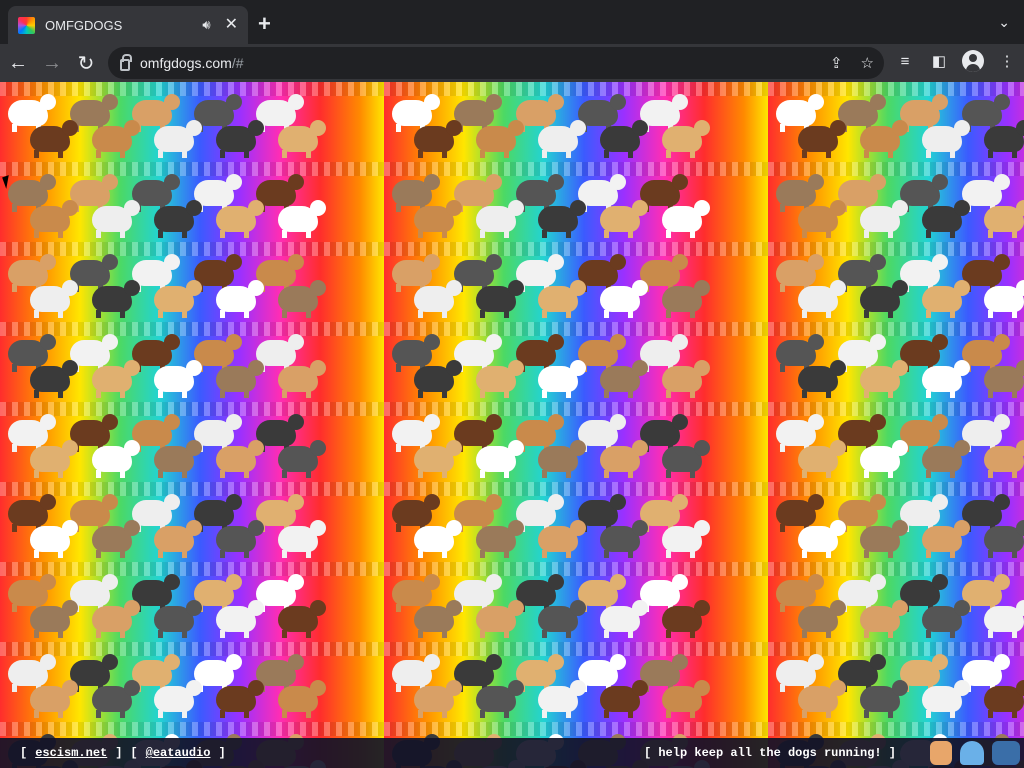  I want to click on browser-tab: OMFGDOGS 🔊︎ ✕, so click(128, 25).